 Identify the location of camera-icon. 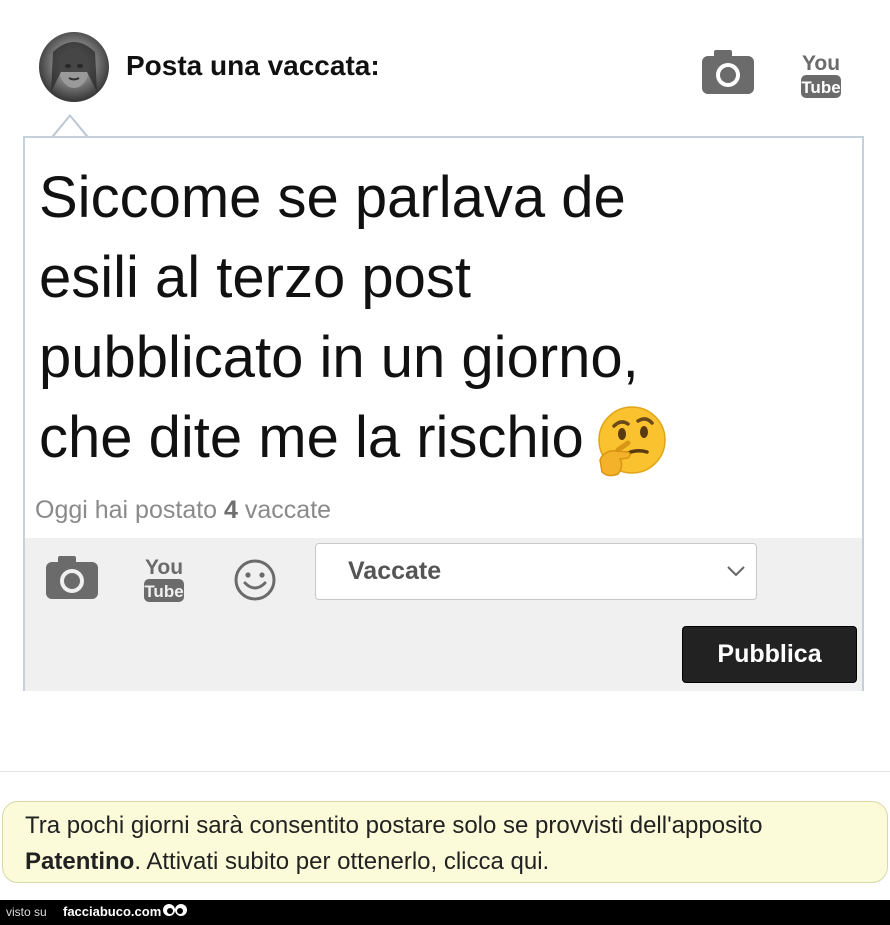
(728, 72).